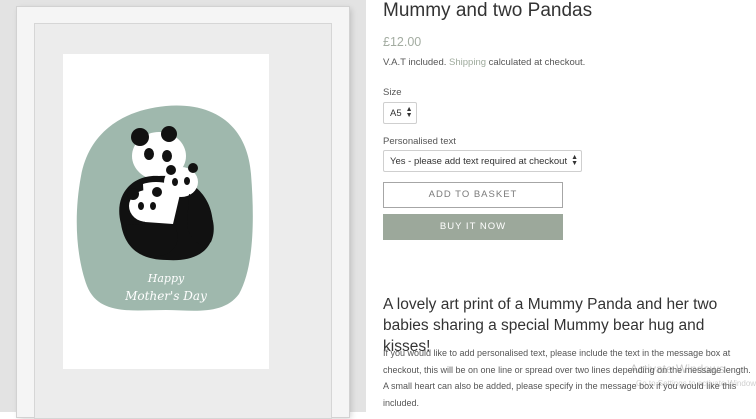 The height and width of the screenshot is (419, 756). What do you see at coordinates (396, 113) in the screenshot?
I see `size-select-value: A5` at bounding box center [396, 113].